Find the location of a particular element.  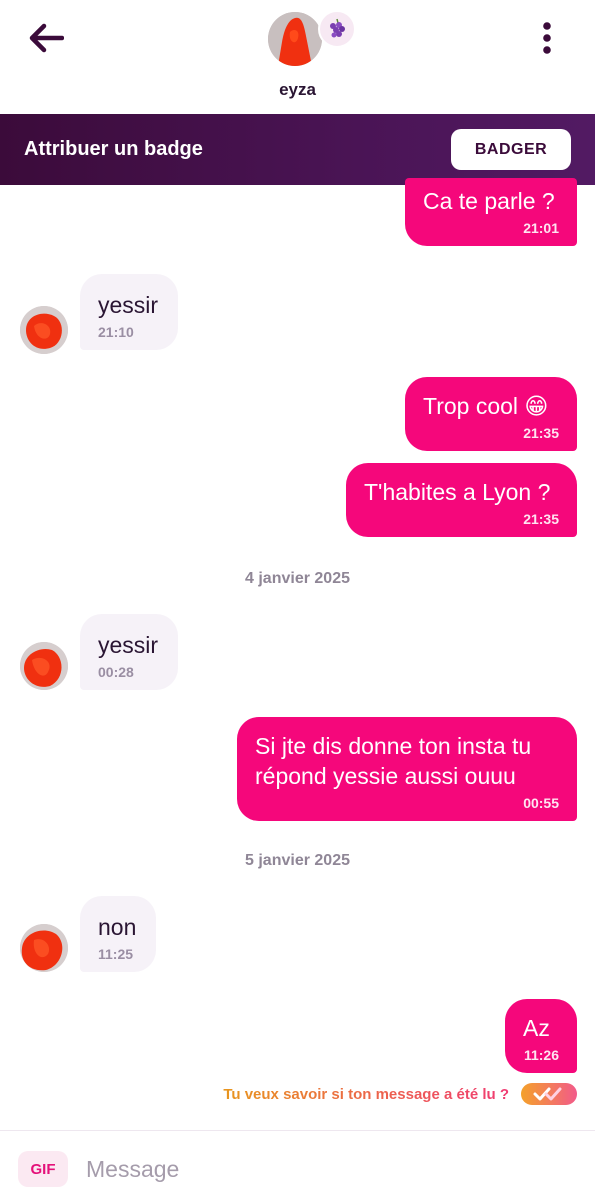

grapes-badge is located at coordinates (337, 29).